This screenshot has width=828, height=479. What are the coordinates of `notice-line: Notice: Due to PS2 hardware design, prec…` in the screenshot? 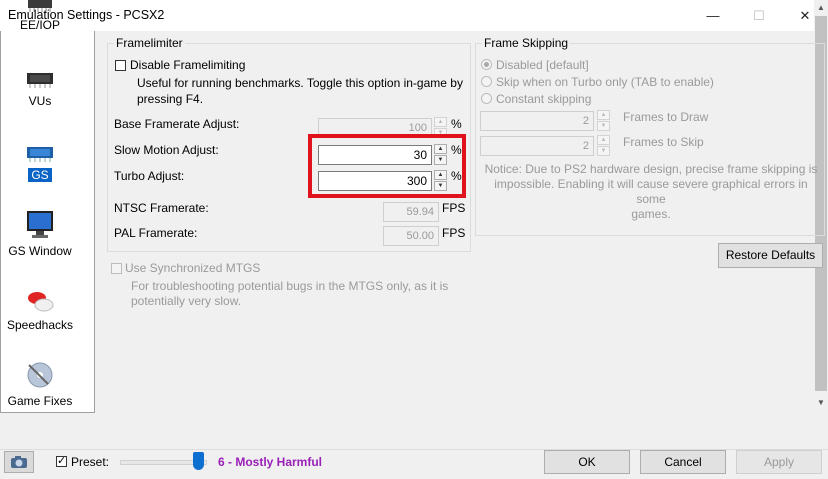 It's located at (651, 169).